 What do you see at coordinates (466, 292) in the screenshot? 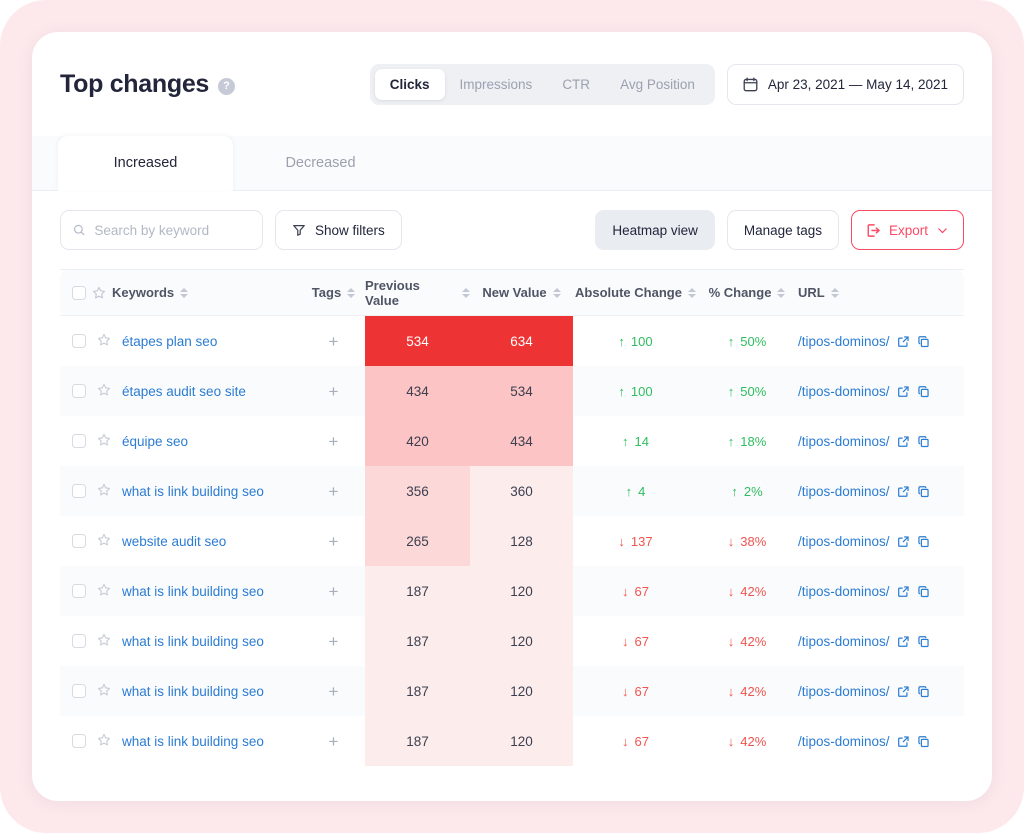
I see `sort-icon-previous-value` at bounding box center [466, 292].